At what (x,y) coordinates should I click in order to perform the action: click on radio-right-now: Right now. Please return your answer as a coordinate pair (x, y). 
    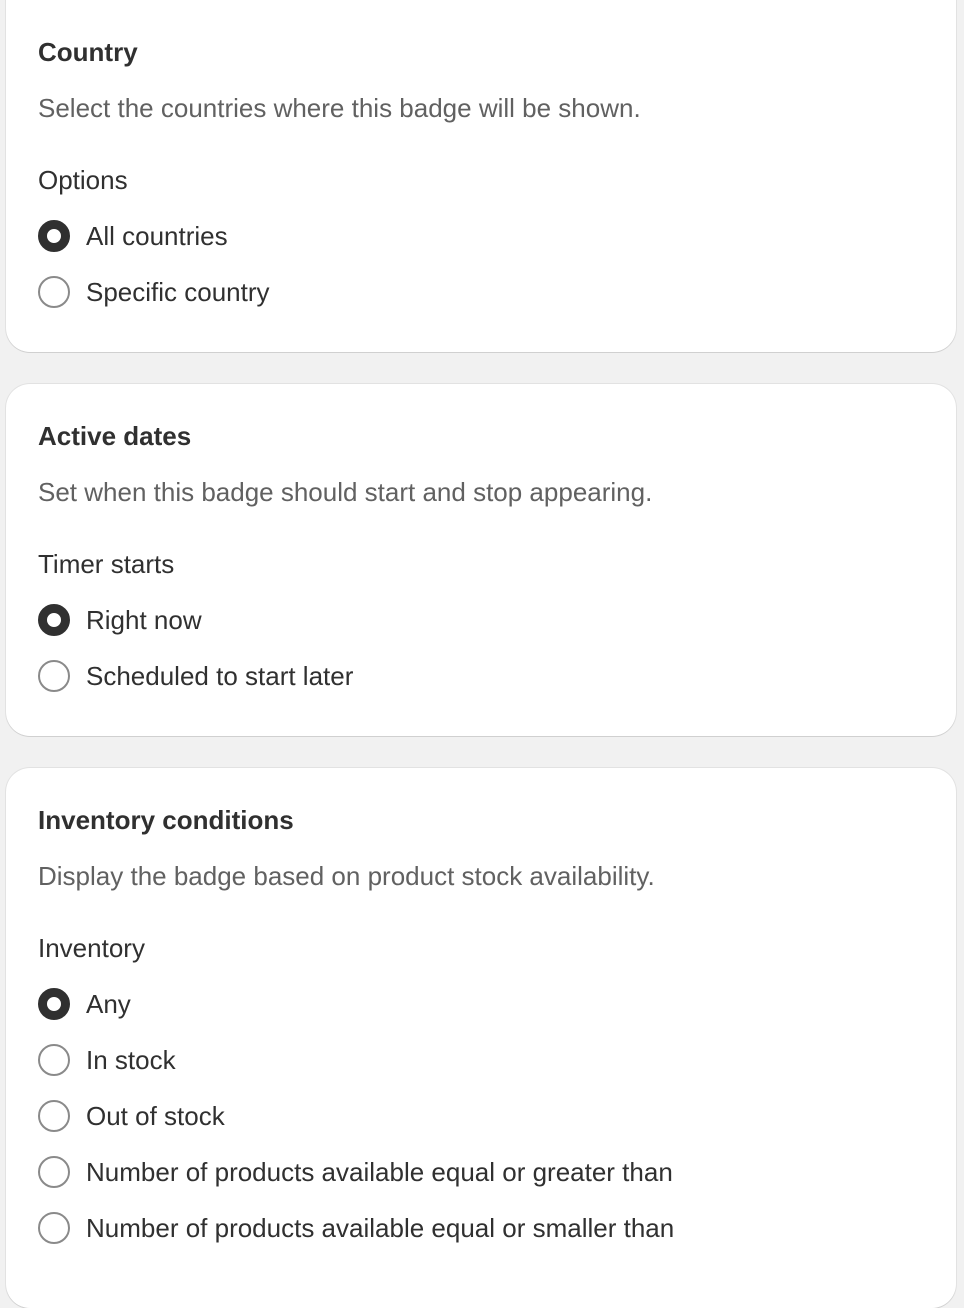
    Looking at the image, I should click on (120, 620).